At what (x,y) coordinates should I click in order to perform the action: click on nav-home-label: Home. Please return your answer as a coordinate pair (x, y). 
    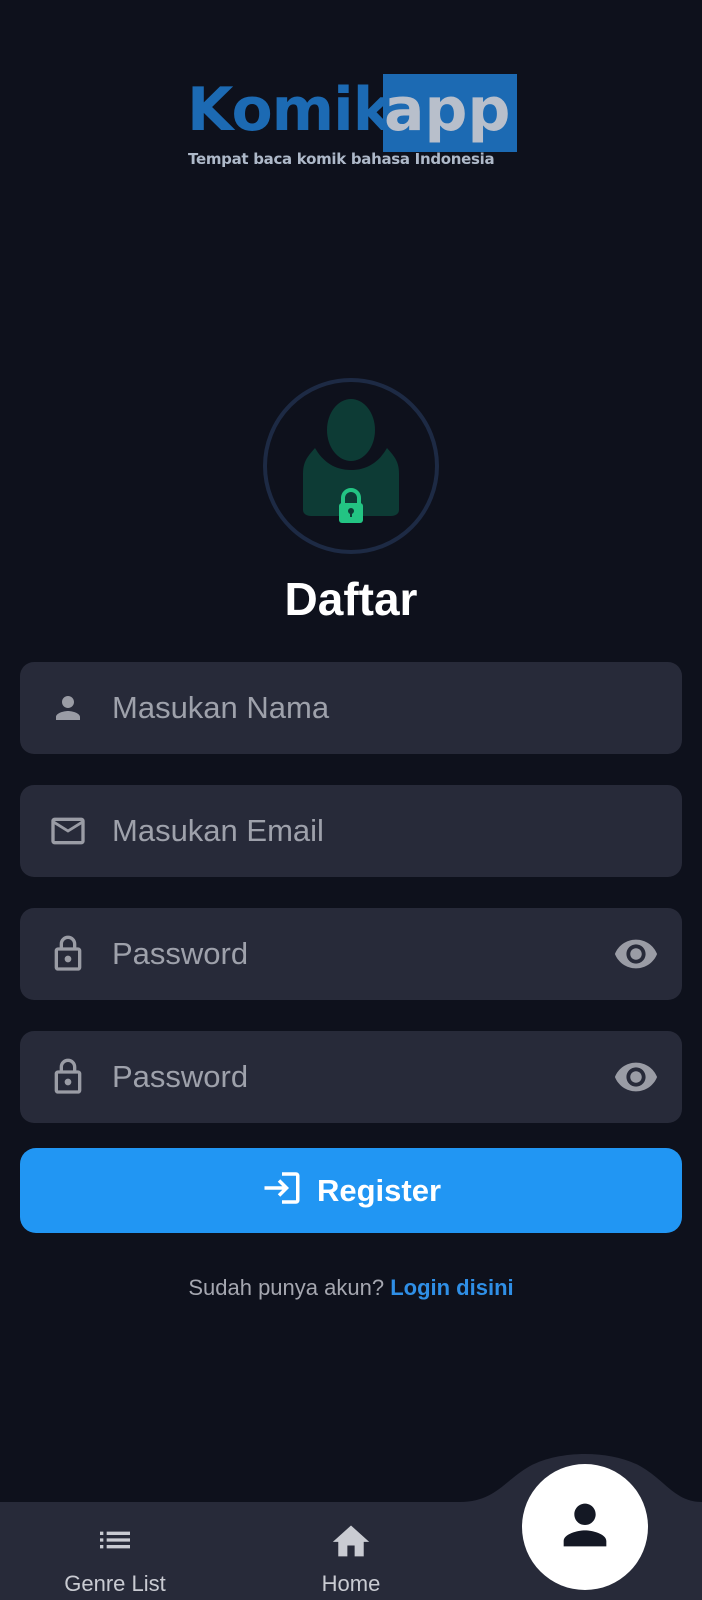
    Looking at the image, I should click on (351, 1583).